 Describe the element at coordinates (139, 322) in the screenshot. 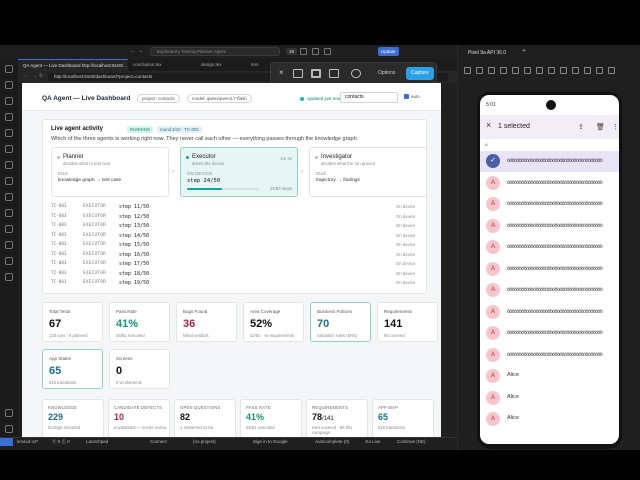

I see `stat-card: Pass Rate 41% 25/61 executed` at that location.